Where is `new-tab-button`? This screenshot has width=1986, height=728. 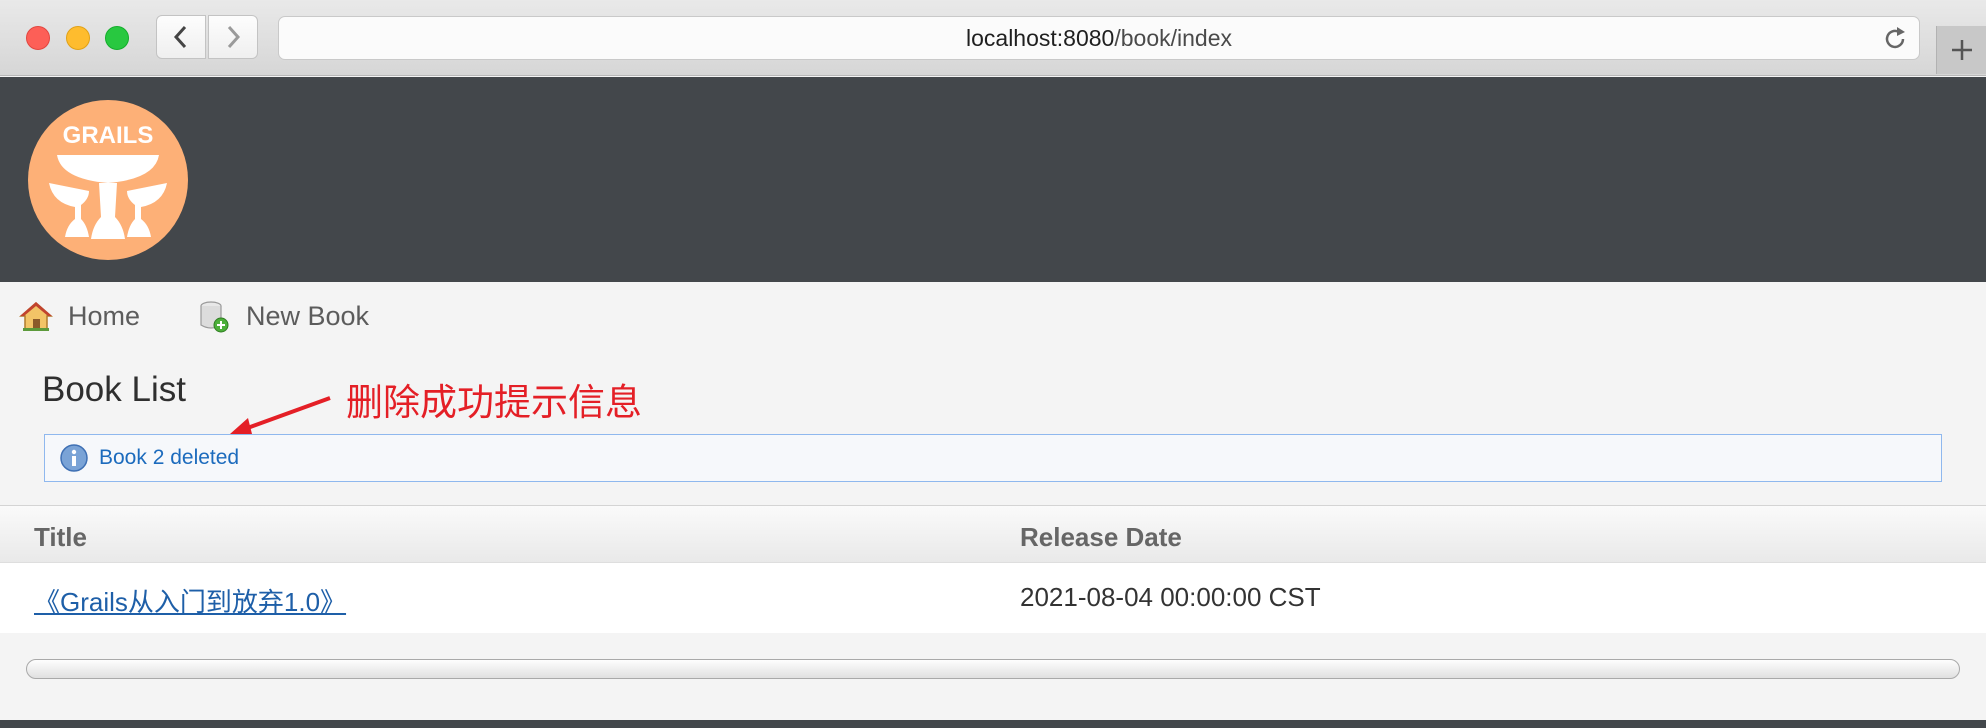 new-tab-button is located at coordinates (1961, 50).